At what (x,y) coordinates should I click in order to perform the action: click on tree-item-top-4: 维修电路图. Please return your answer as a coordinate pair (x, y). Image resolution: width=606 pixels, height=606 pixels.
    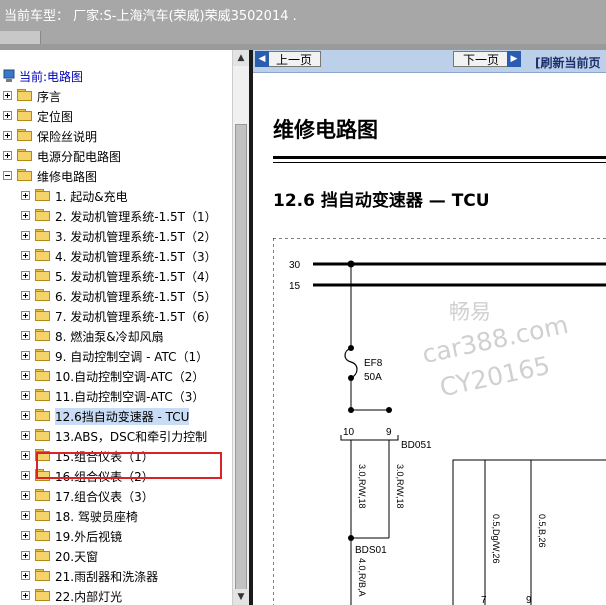
    Looking at the image, I should click on (116, 176).